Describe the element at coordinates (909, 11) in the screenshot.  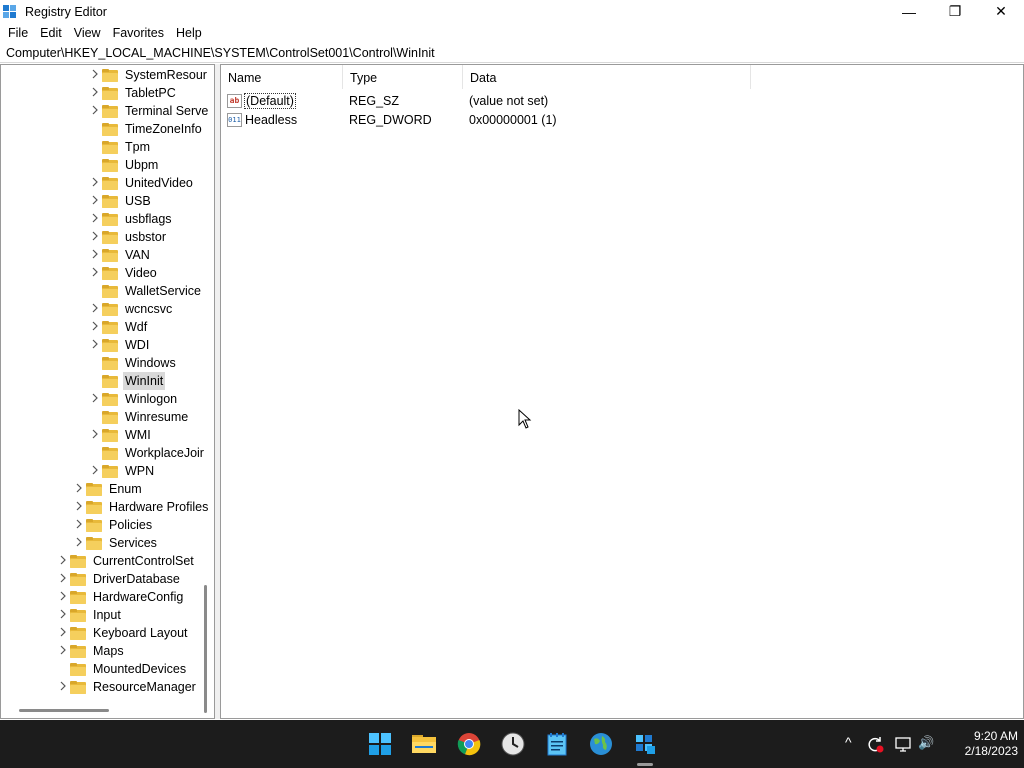
I see `minimize-button: —` at that location.